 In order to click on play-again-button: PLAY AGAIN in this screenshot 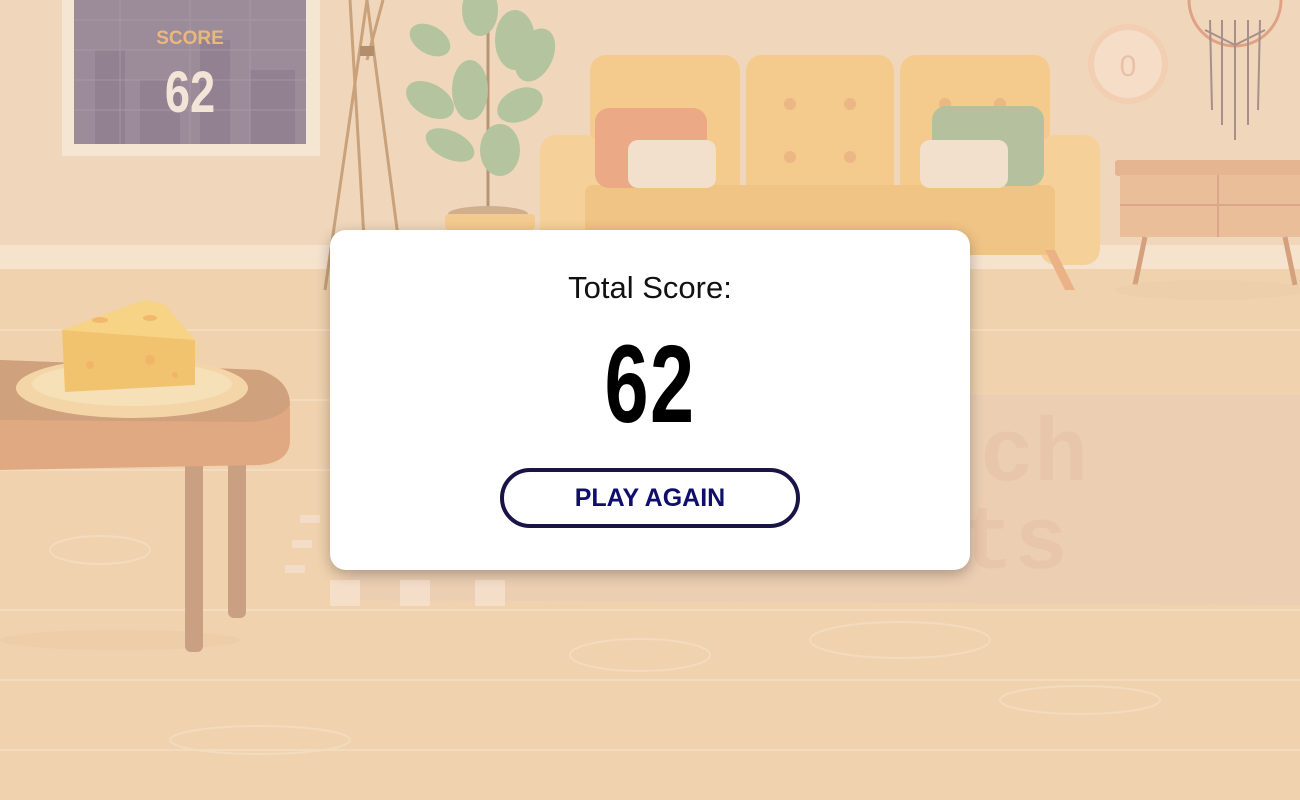, I will do `click(650, 498)`.